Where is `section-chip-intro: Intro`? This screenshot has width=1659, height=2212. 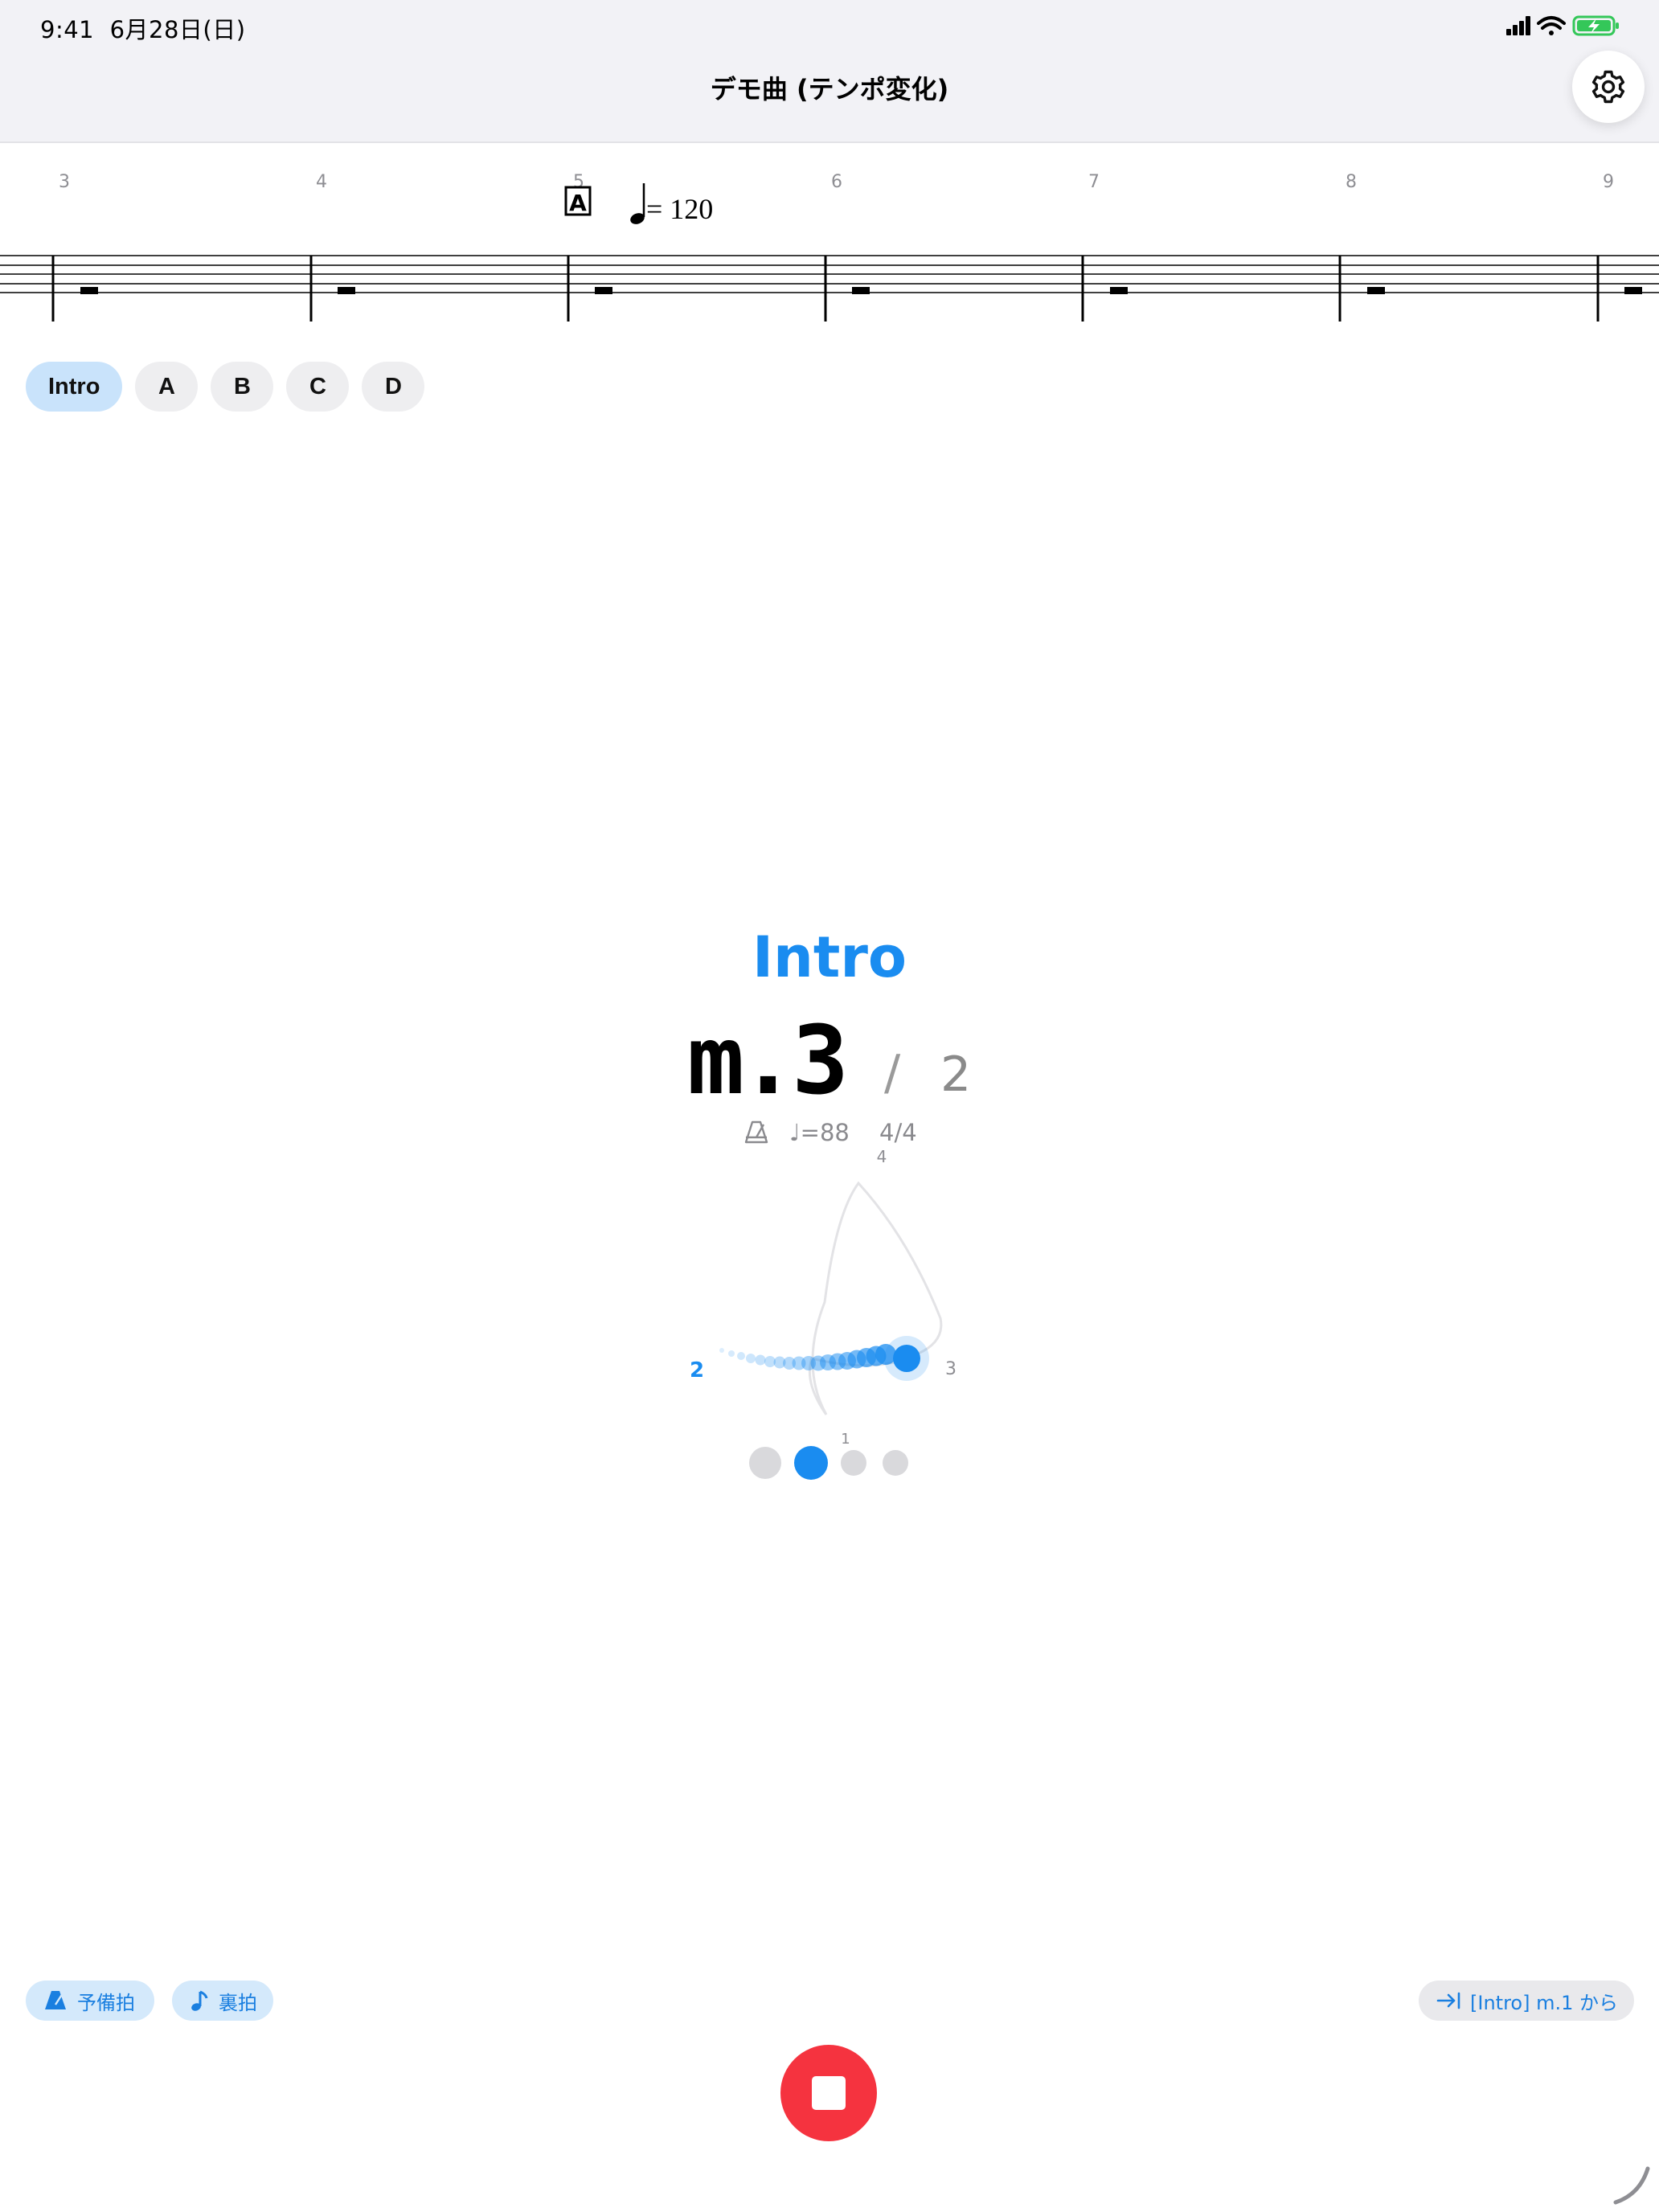 section-chip-intro: Intro is located at coordinates (74, 387).